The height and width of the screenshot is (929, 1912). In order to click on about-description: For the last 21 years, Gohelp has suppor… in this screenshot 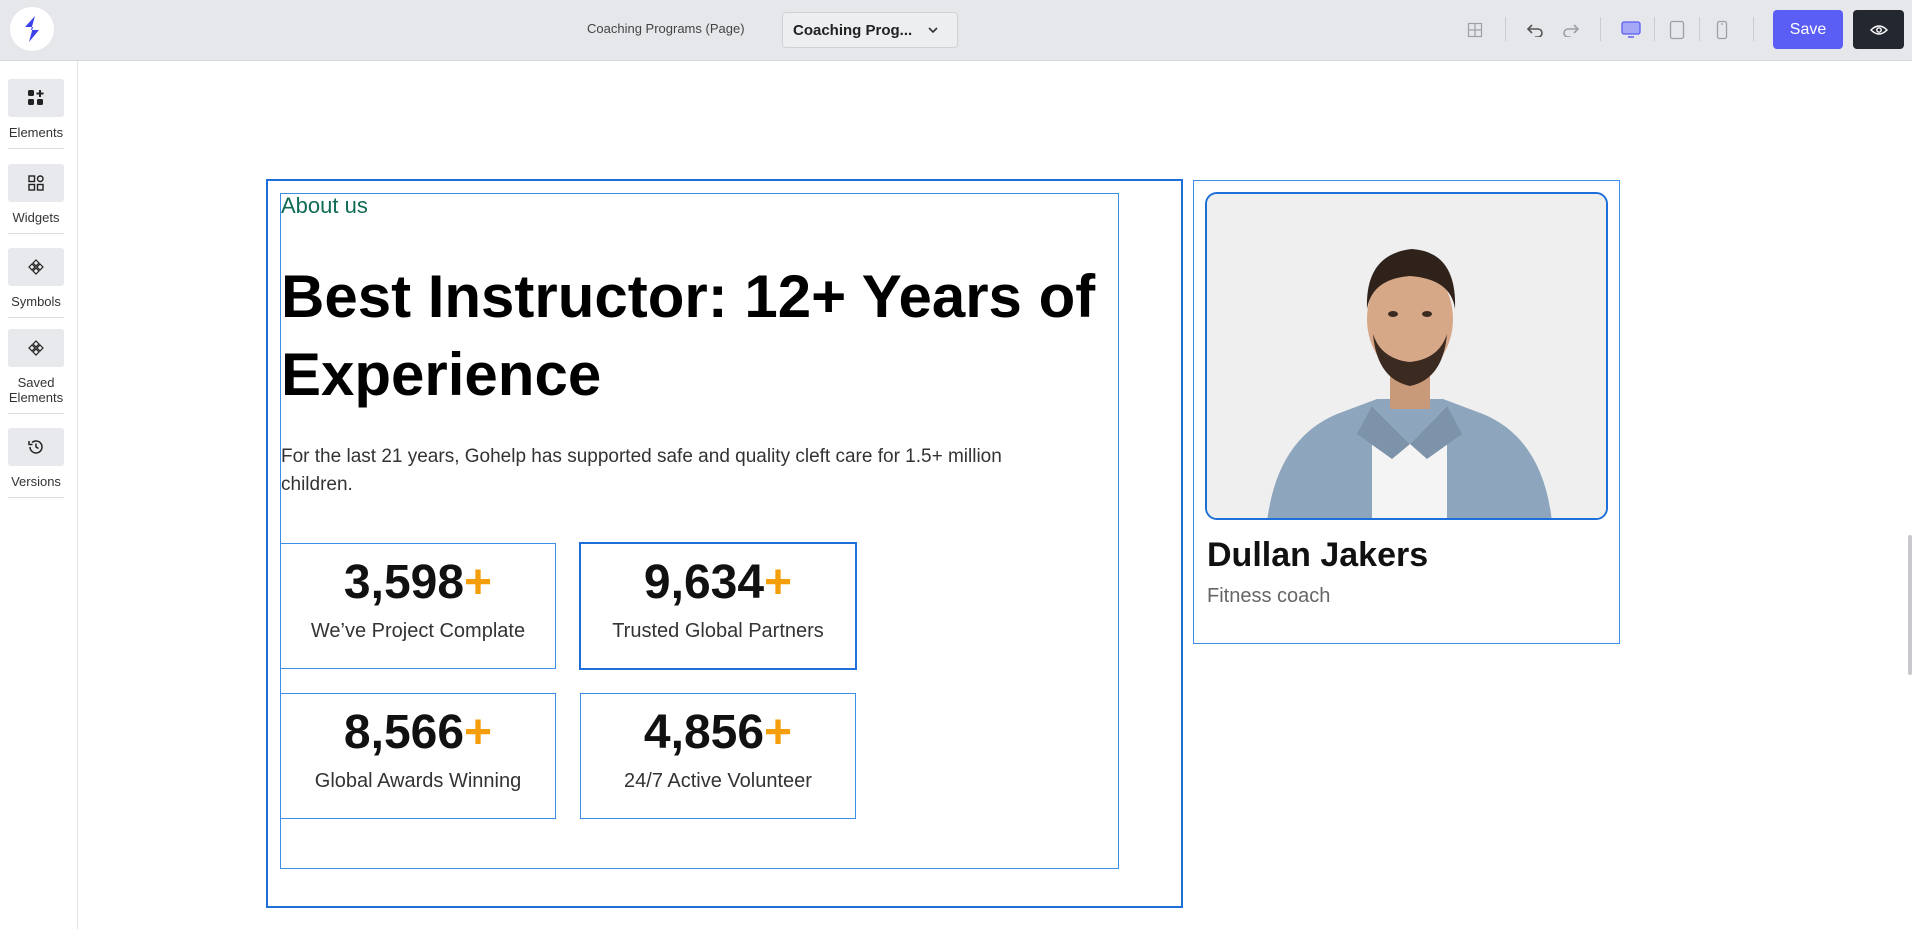, I will do `click(646, 471)`.